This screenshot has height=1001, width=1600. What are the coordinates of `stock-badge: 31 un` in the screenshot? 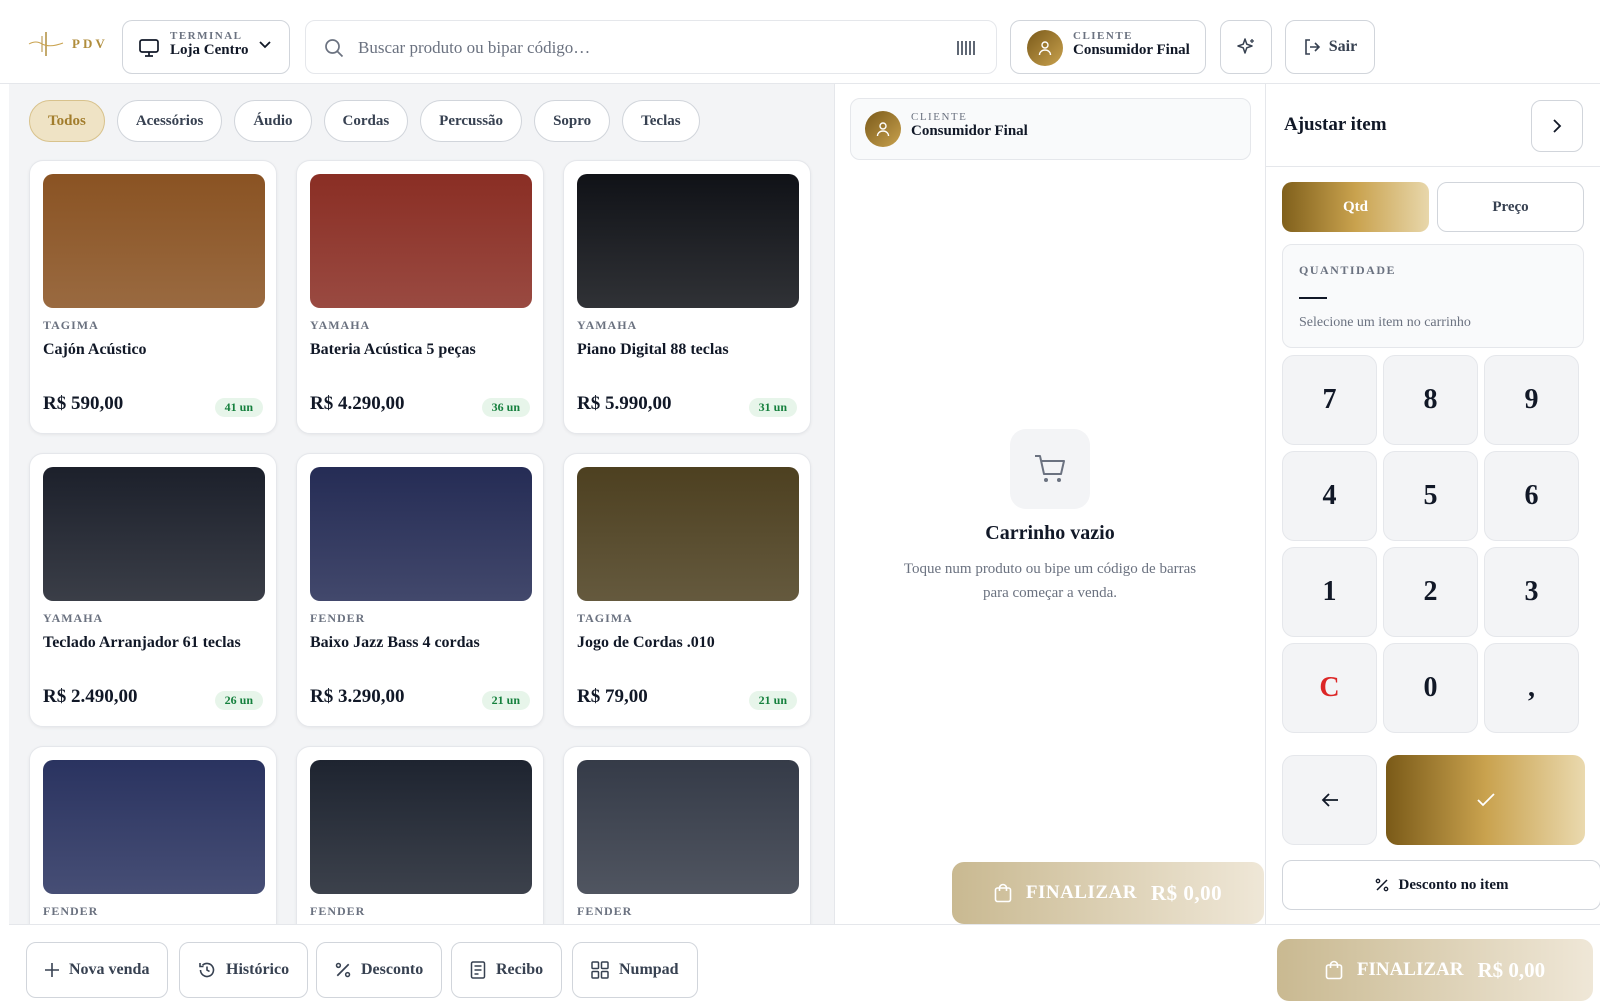 It's located at (772, 407).